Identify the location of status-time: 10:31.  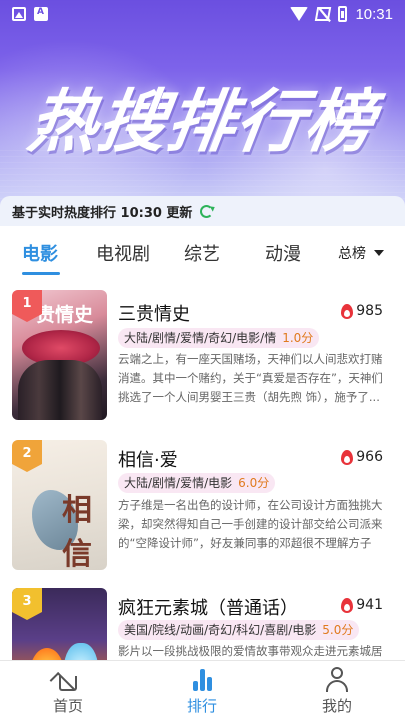
(374, 14).